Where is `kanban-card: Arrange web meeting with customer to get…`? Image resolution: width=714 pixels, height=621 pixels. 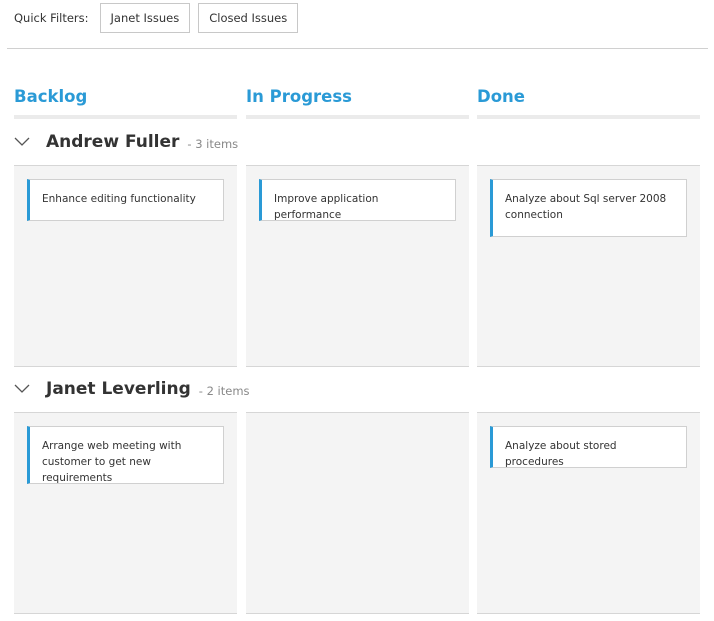
kanban-card: Arrange web meeting with customer to get… is located at coordinates (125, 455).